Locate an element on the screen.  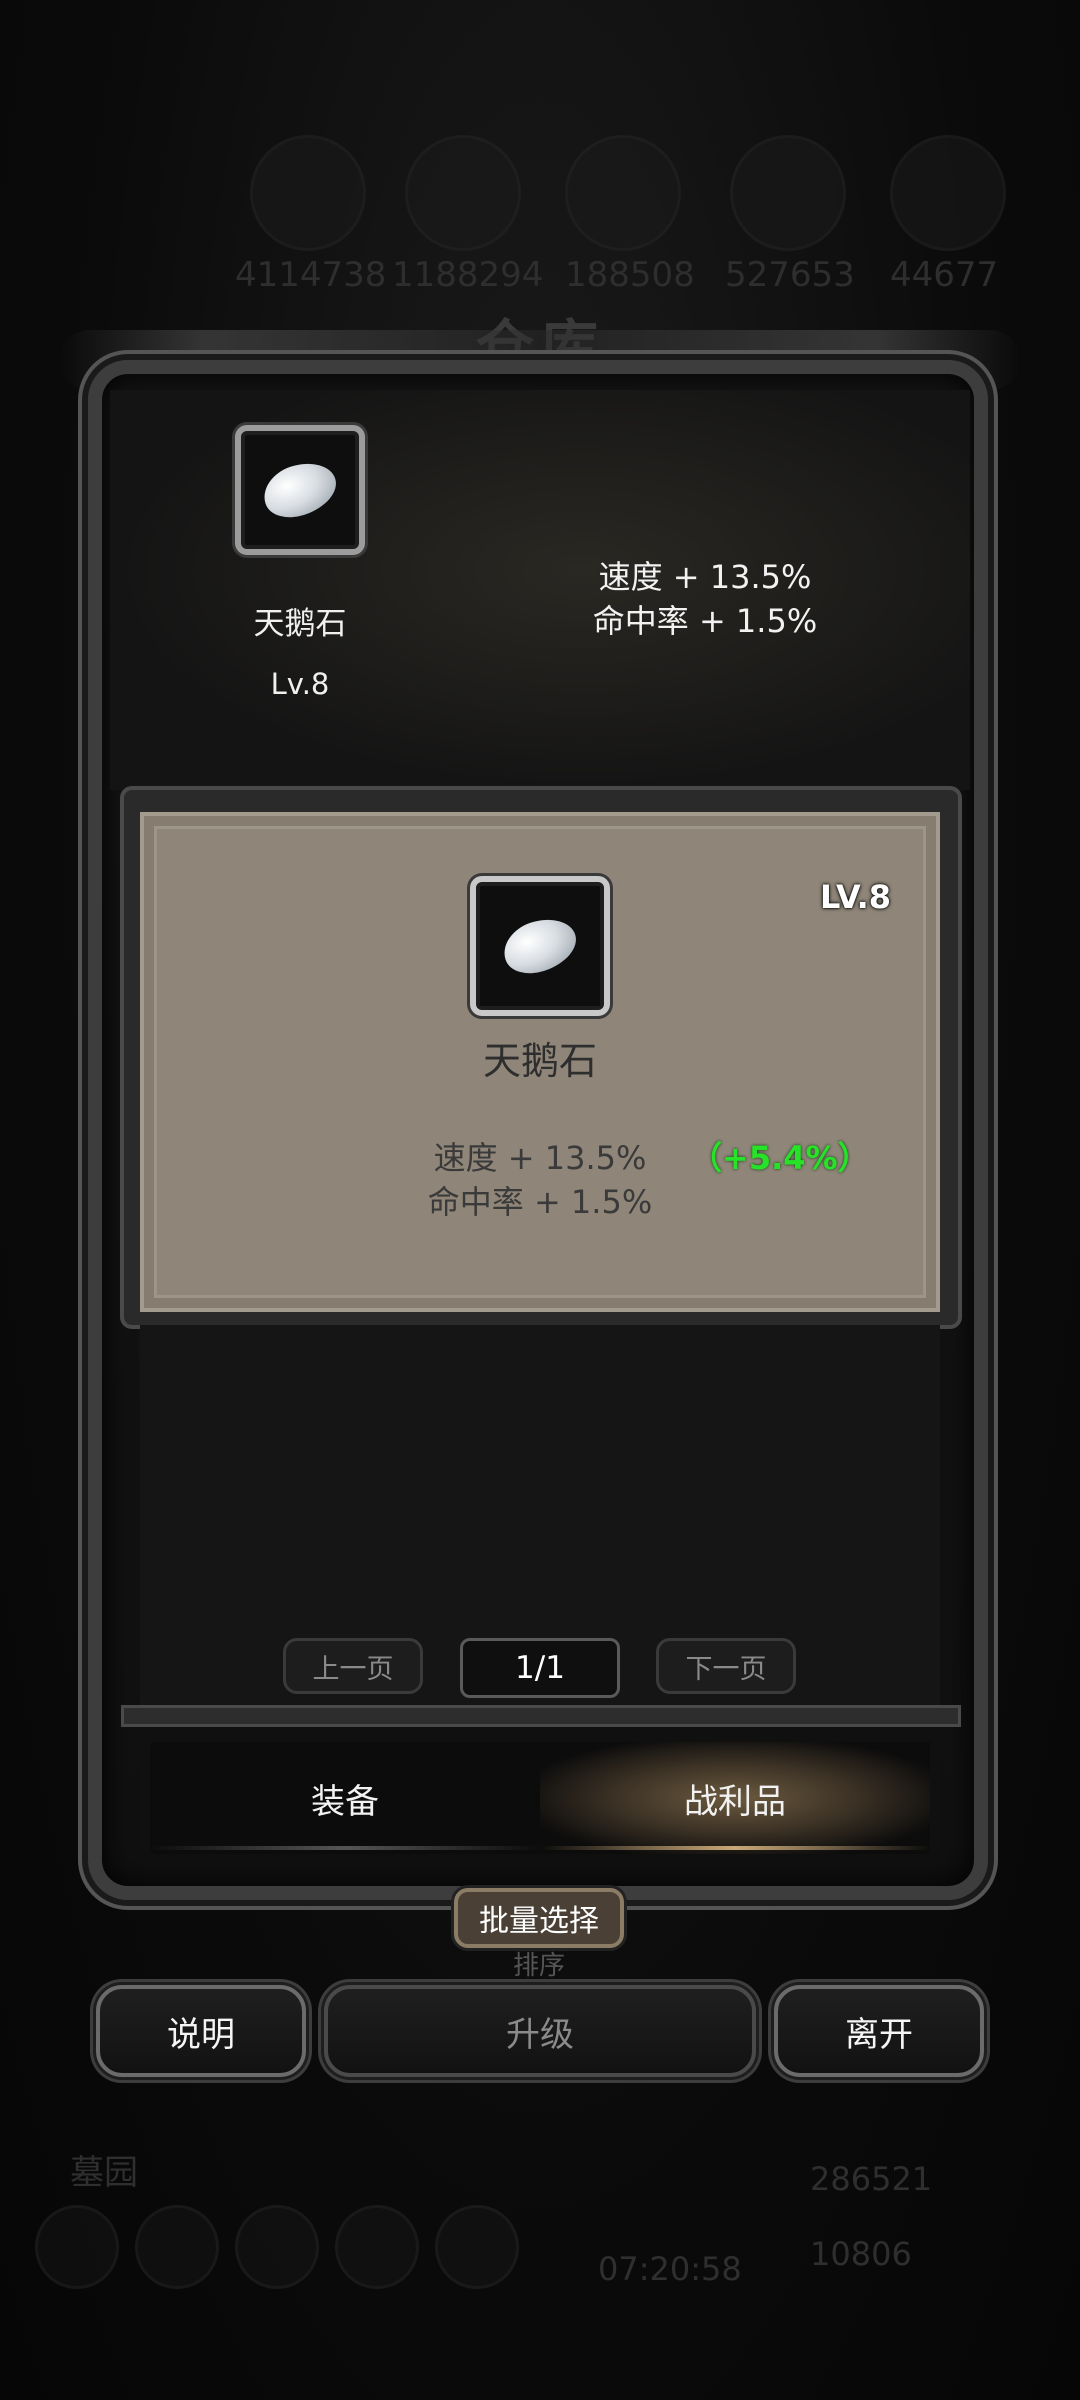
next-page-button: 下一页 is located at coordinates (726, 1666).